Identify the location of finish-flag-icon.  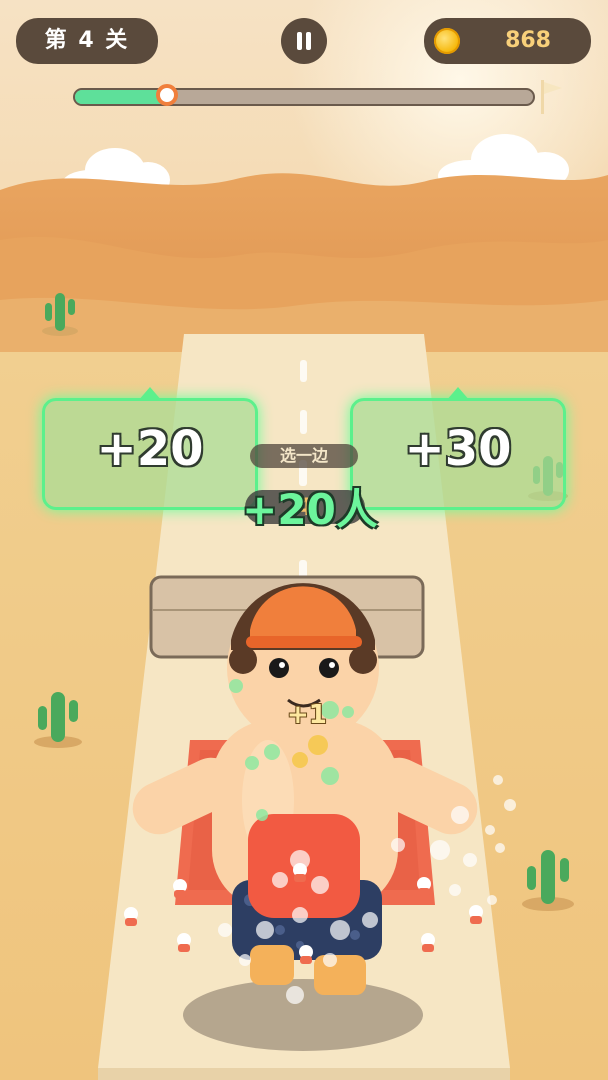
(551, 97).